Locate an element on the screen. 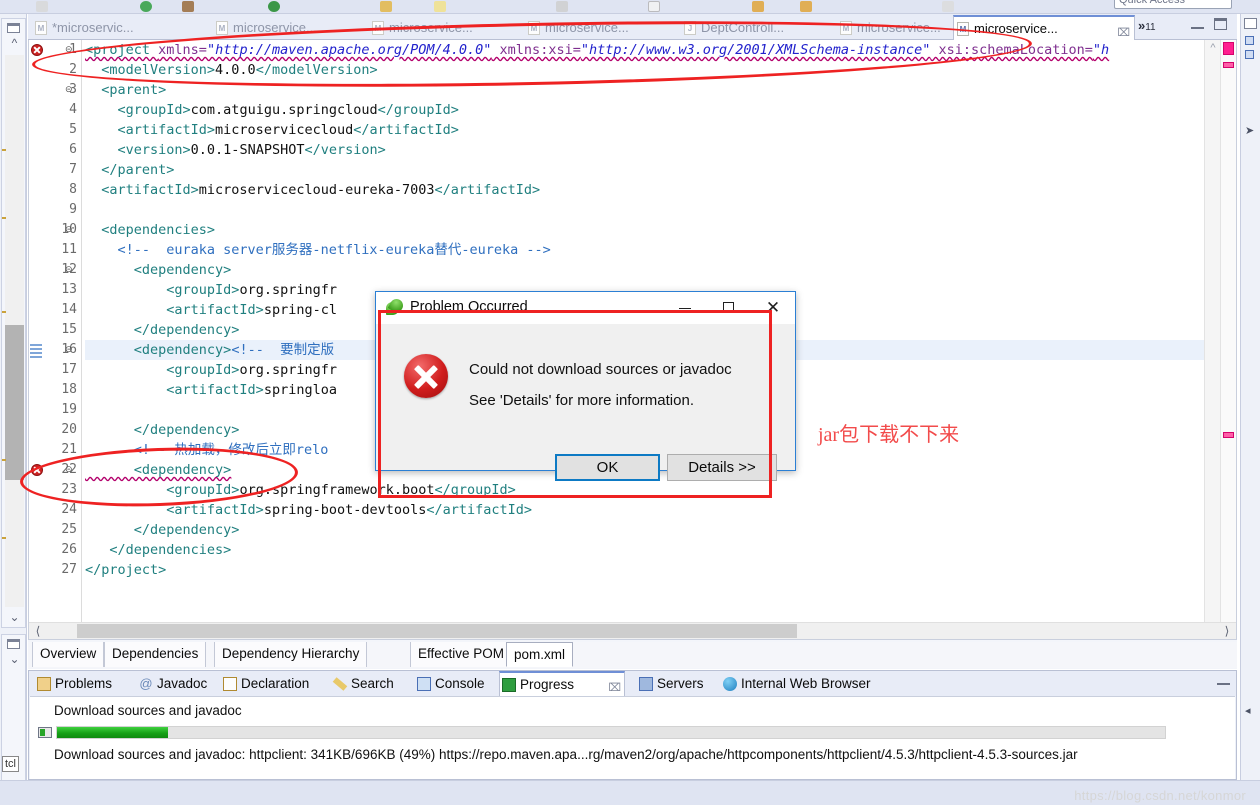  debug-icon is located at coordinates (188, 6).